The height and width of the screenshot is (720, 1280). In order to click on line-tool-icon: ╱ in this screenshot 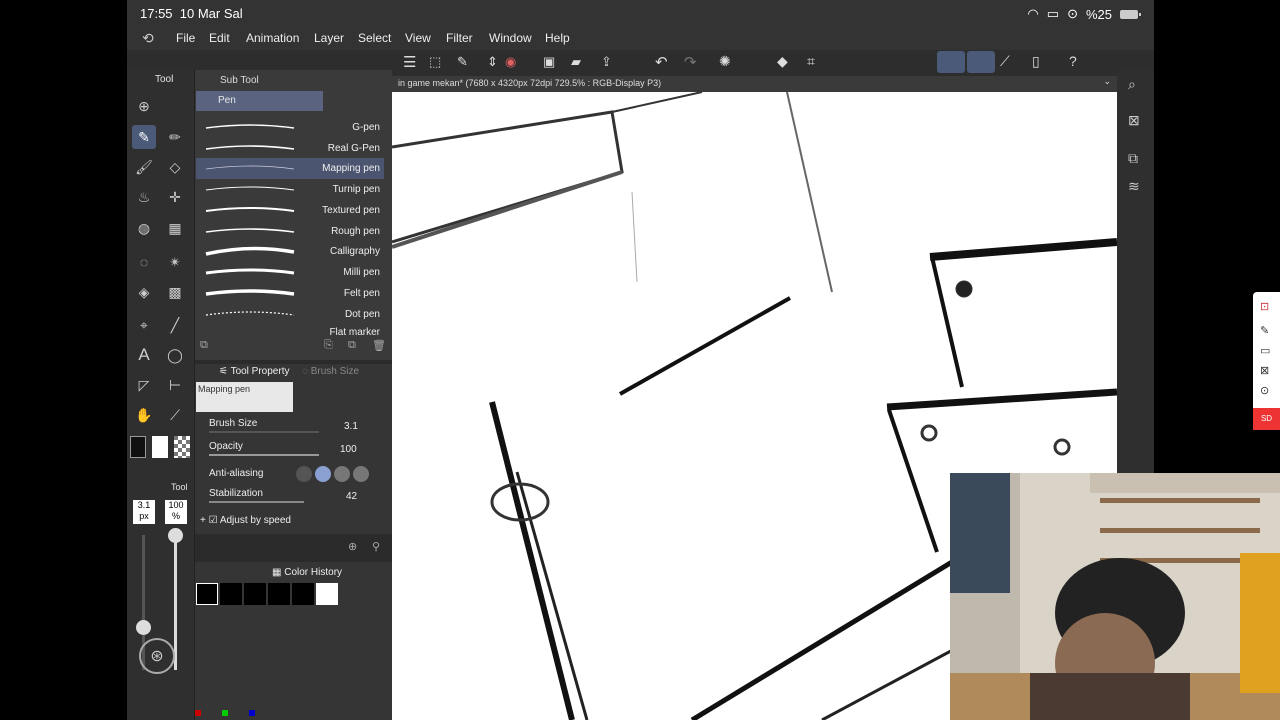, I will do `click(175, 325)`.